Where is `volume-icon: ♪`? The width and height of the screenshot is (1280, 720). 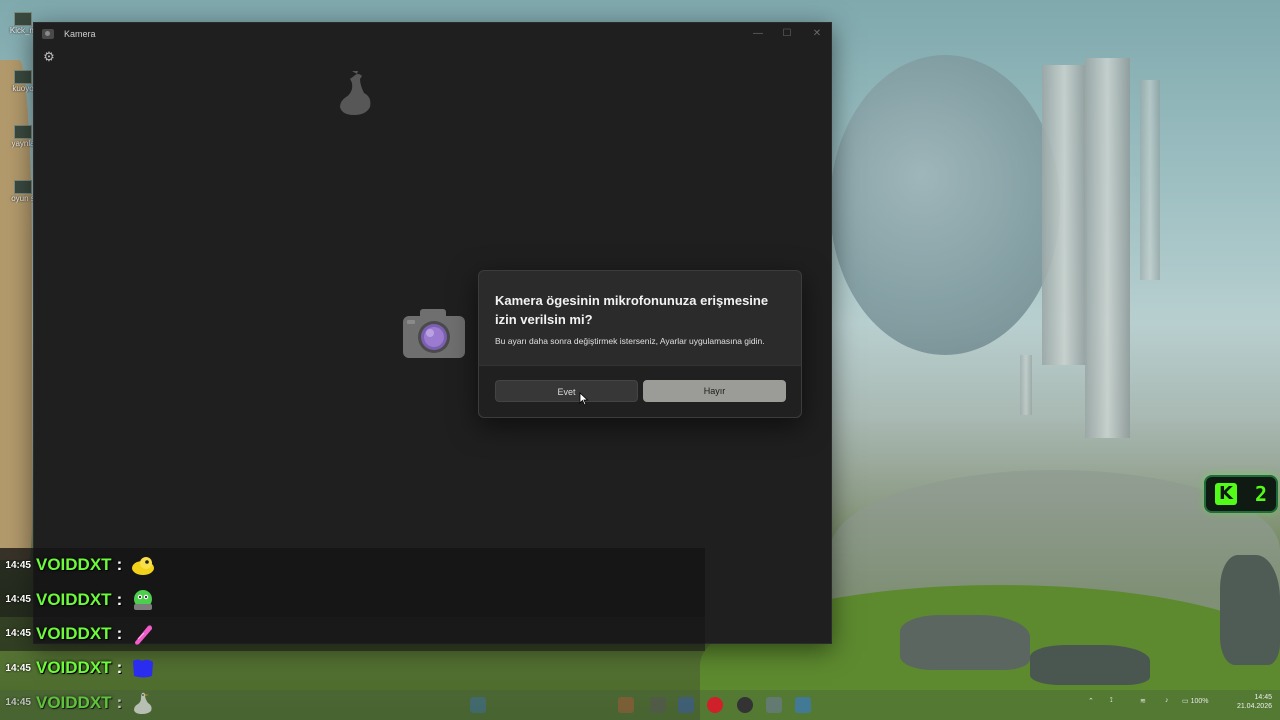
volume-icon: ♪ is located at coordinates (1167, 700).